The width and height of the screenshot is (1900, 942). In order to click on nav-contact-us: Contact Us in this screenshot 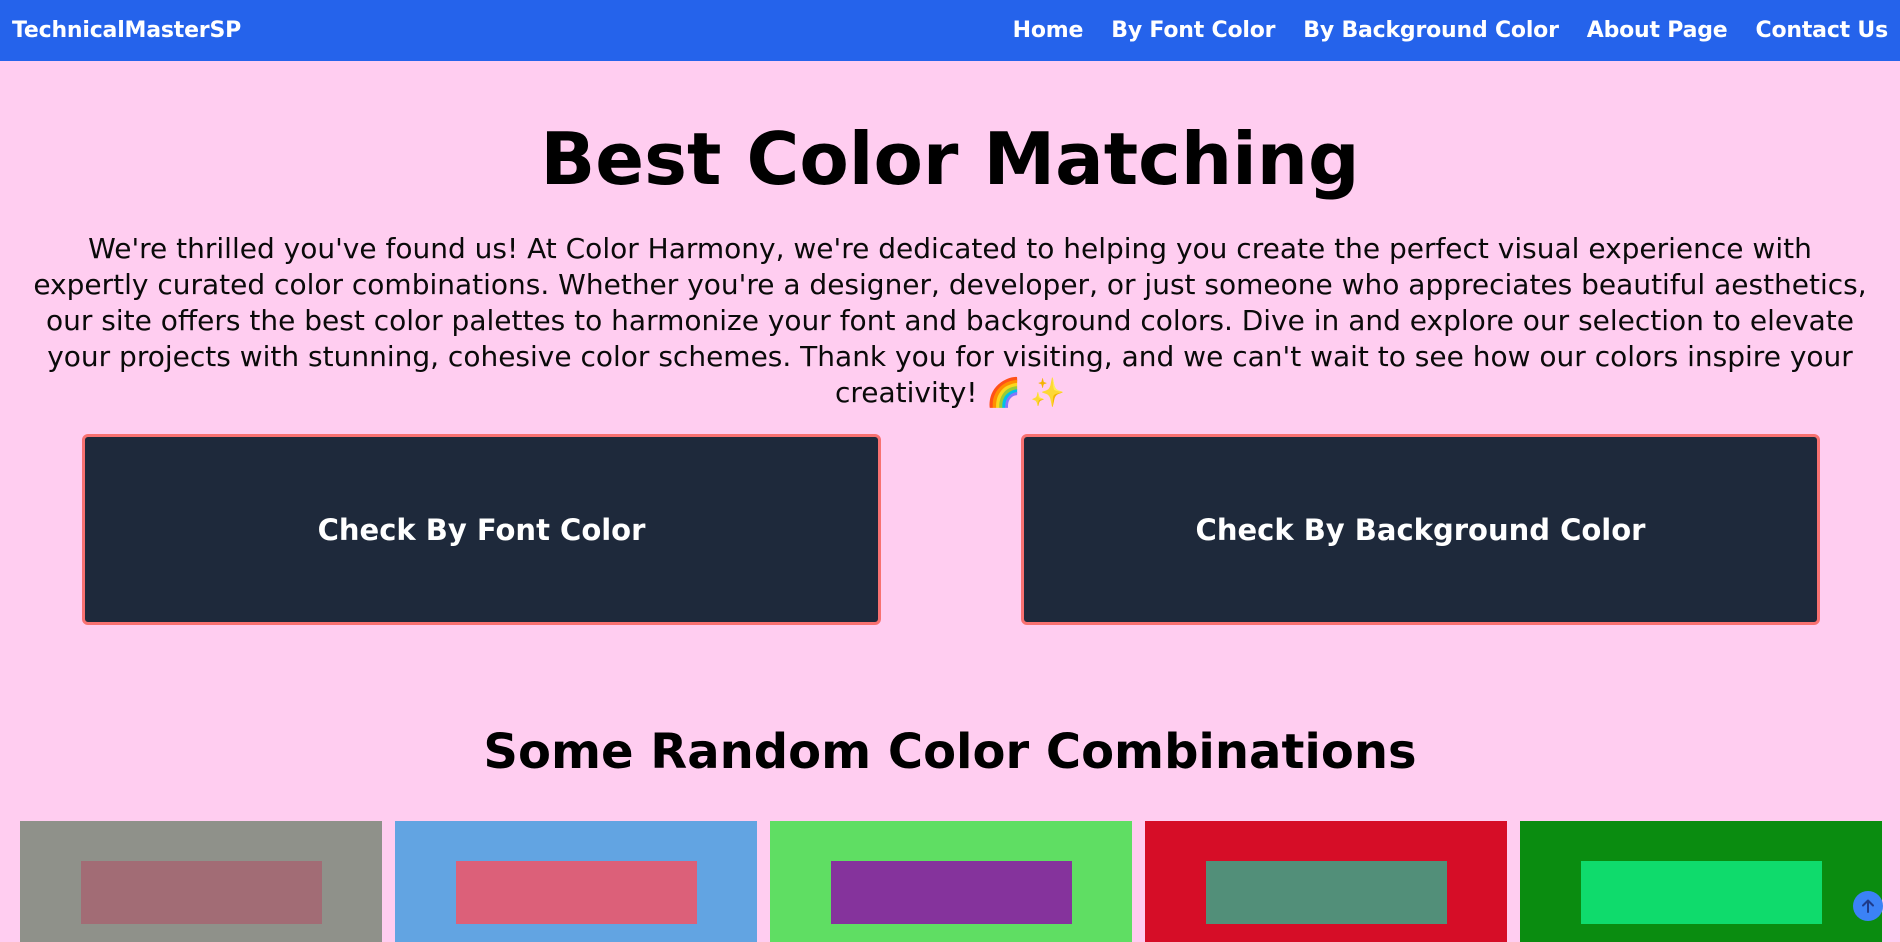, I will do `click(1822, 30)`.